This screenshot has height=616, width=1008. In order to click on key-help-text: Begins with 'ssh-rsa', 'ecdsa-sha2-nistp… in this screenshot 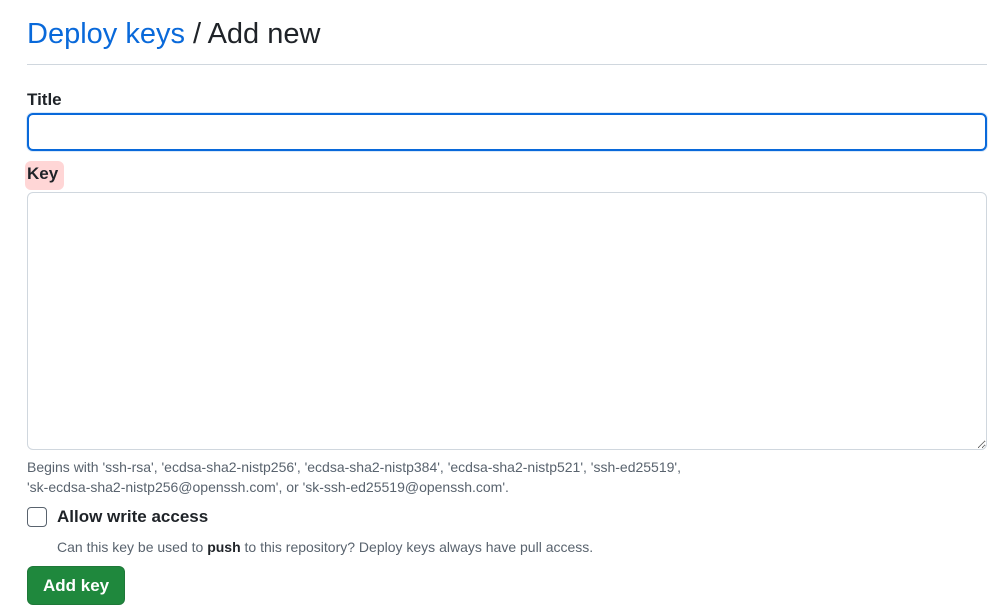, I will do `click(507, 477)`.